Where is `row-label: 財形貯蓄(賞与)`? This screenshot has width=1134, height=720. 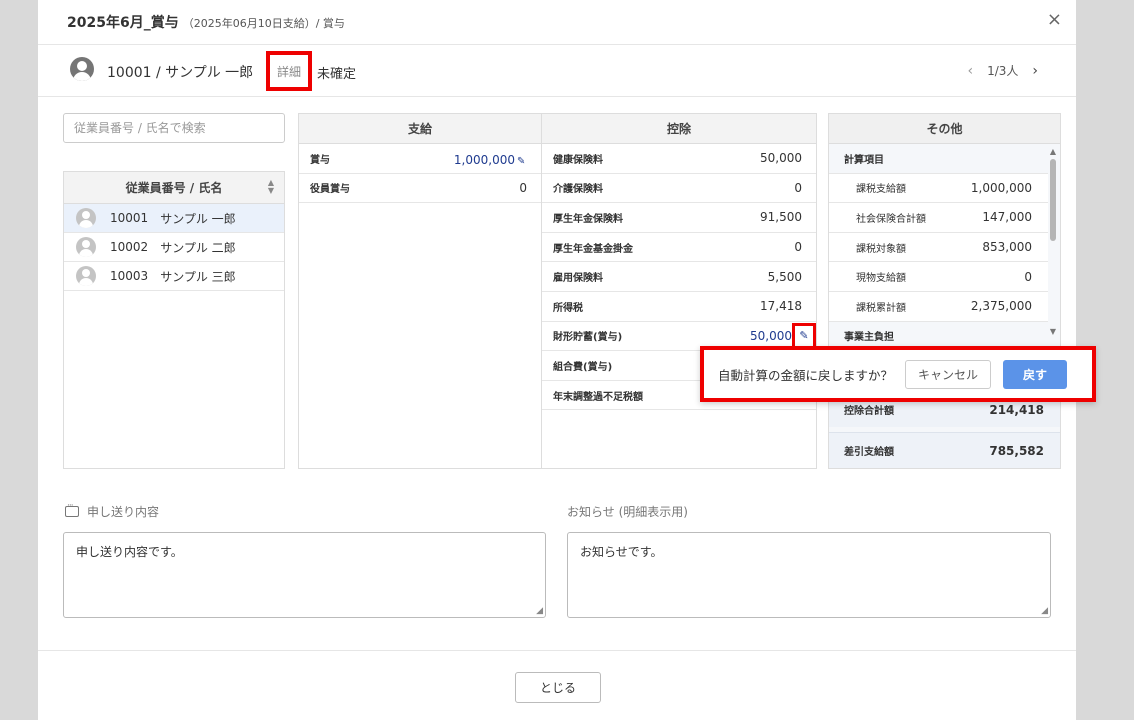 row-label: 財形貯蓄(賞与) is located at coordinates (588, 338).